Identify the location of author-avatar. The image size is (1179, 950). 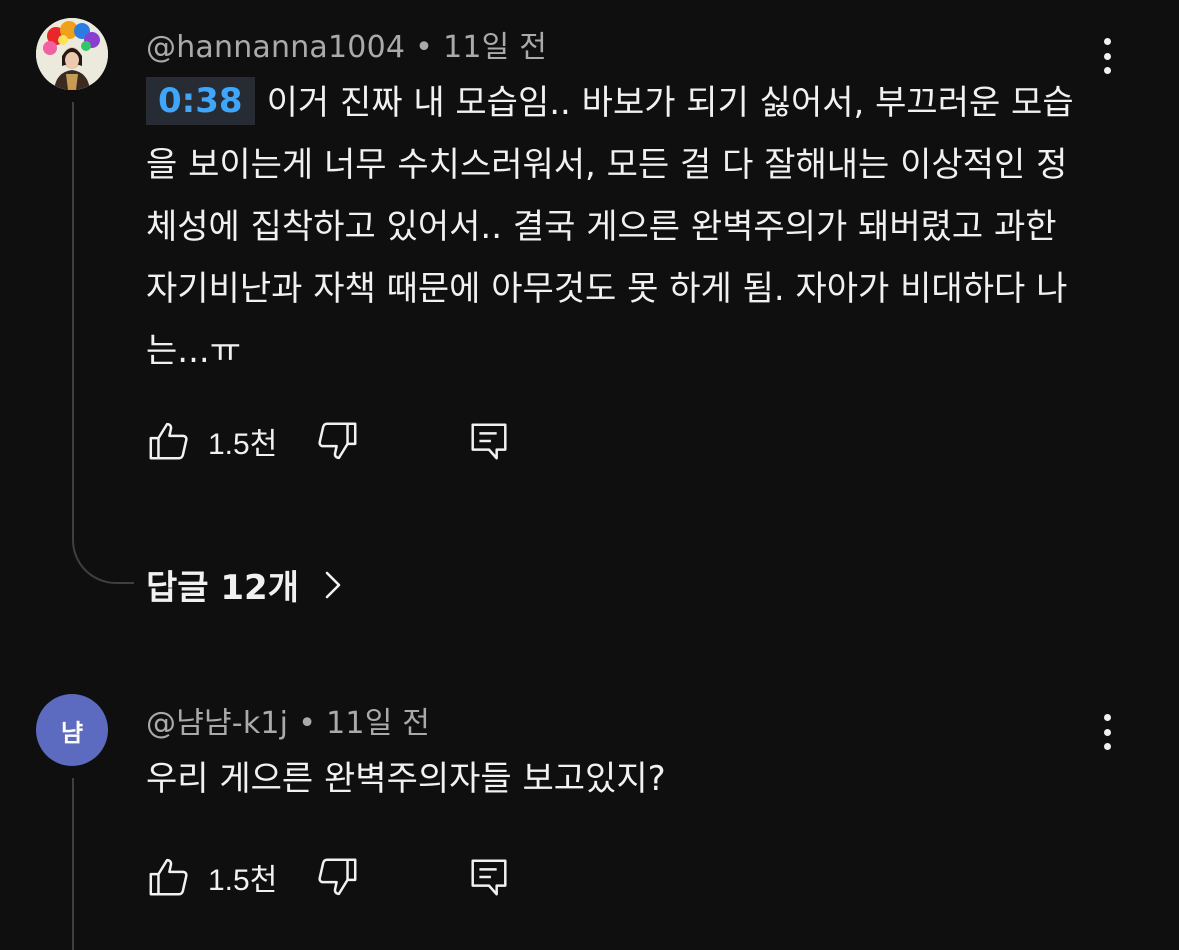
(72, 54).